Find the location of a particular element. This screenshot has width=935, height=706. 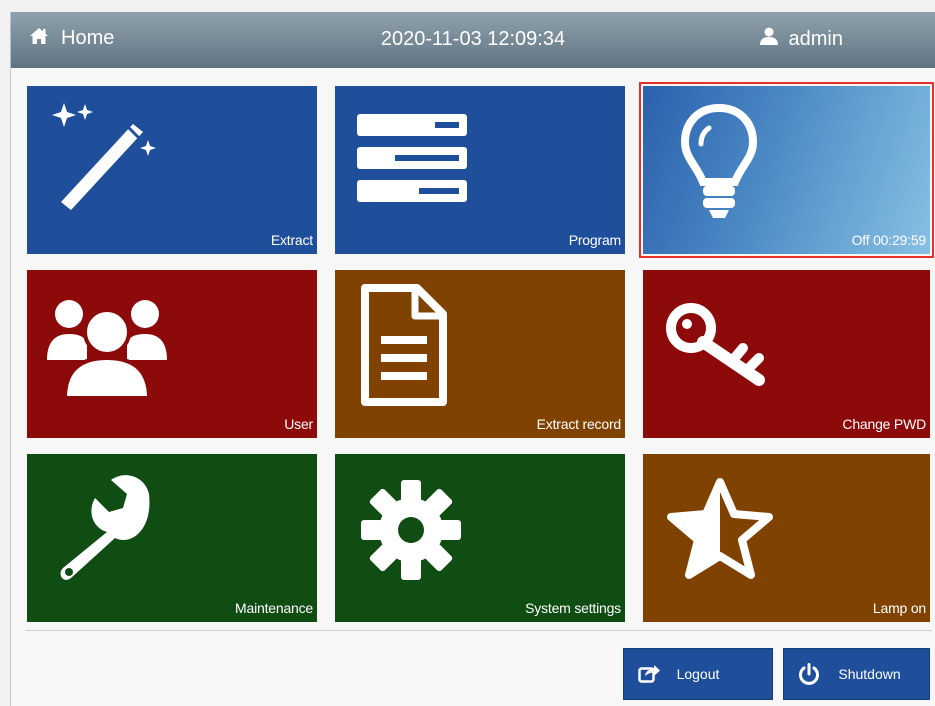

divider is located at coordinates (478, 630).